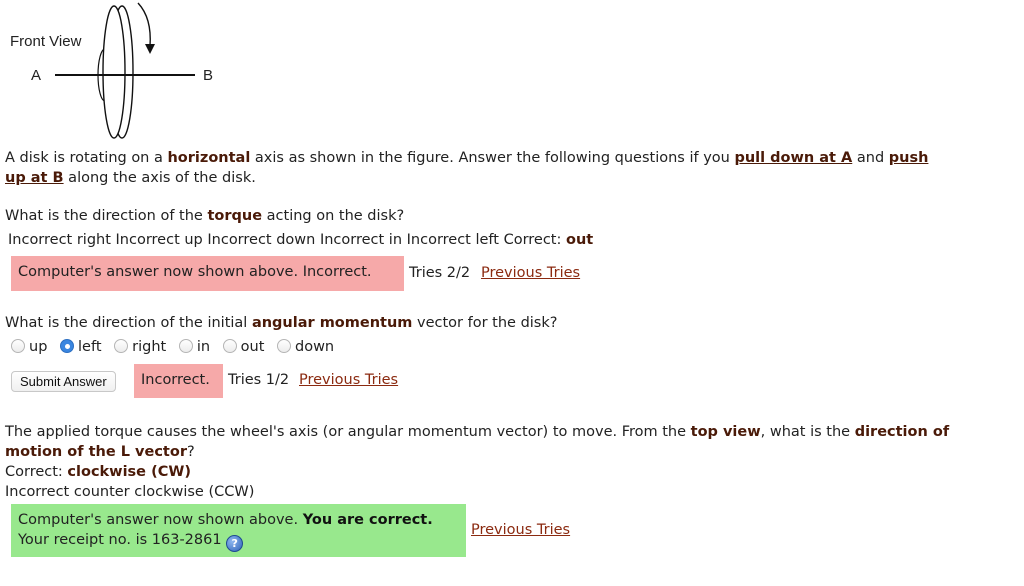 This screenshot has width=1024, height=586. What do you see at coordinates (130, 492) in the screenshot?
I see `q3-incorrect-line: Incorrect counter clockwise (CCW)` at bounding box center [130, 492].